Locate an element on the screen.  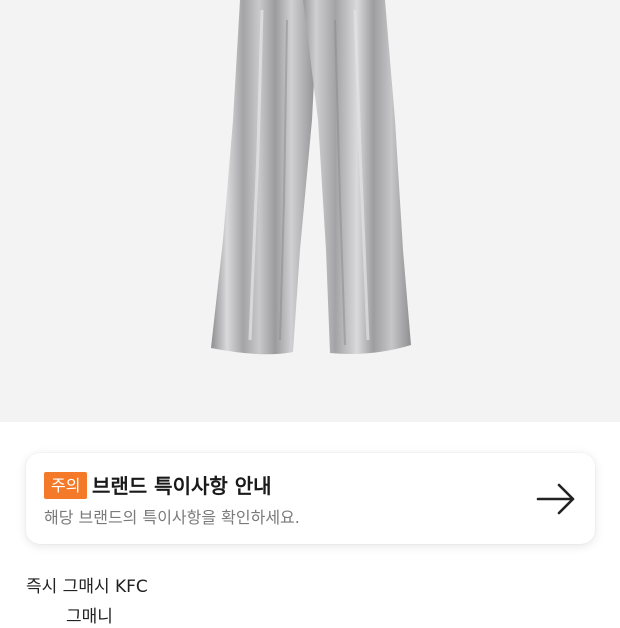
partial-text-line-2: 그매니 is located at coordinates (89, 617).